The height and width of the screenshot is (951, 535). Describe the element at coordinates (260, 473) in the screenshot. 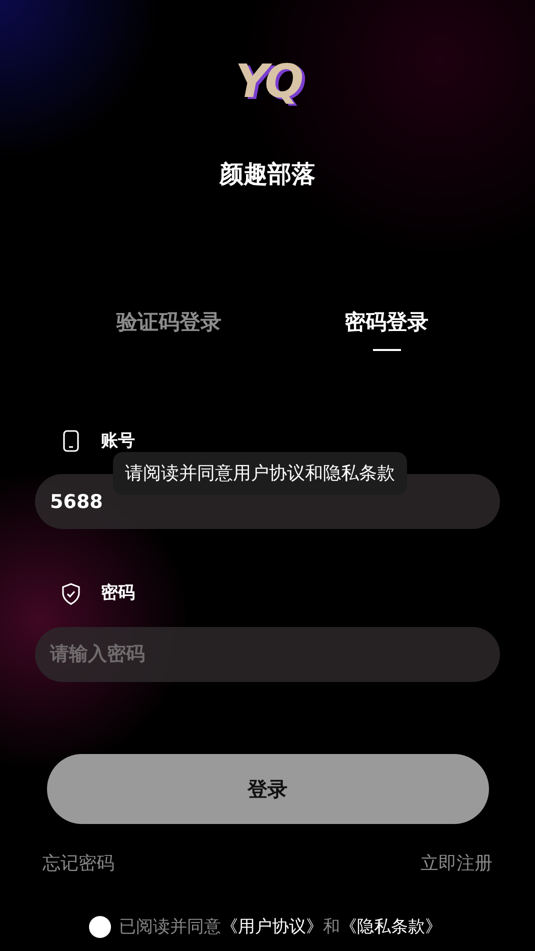

I see `toast-message: 请阅读并同意用户协议和隐私条款` at that location.